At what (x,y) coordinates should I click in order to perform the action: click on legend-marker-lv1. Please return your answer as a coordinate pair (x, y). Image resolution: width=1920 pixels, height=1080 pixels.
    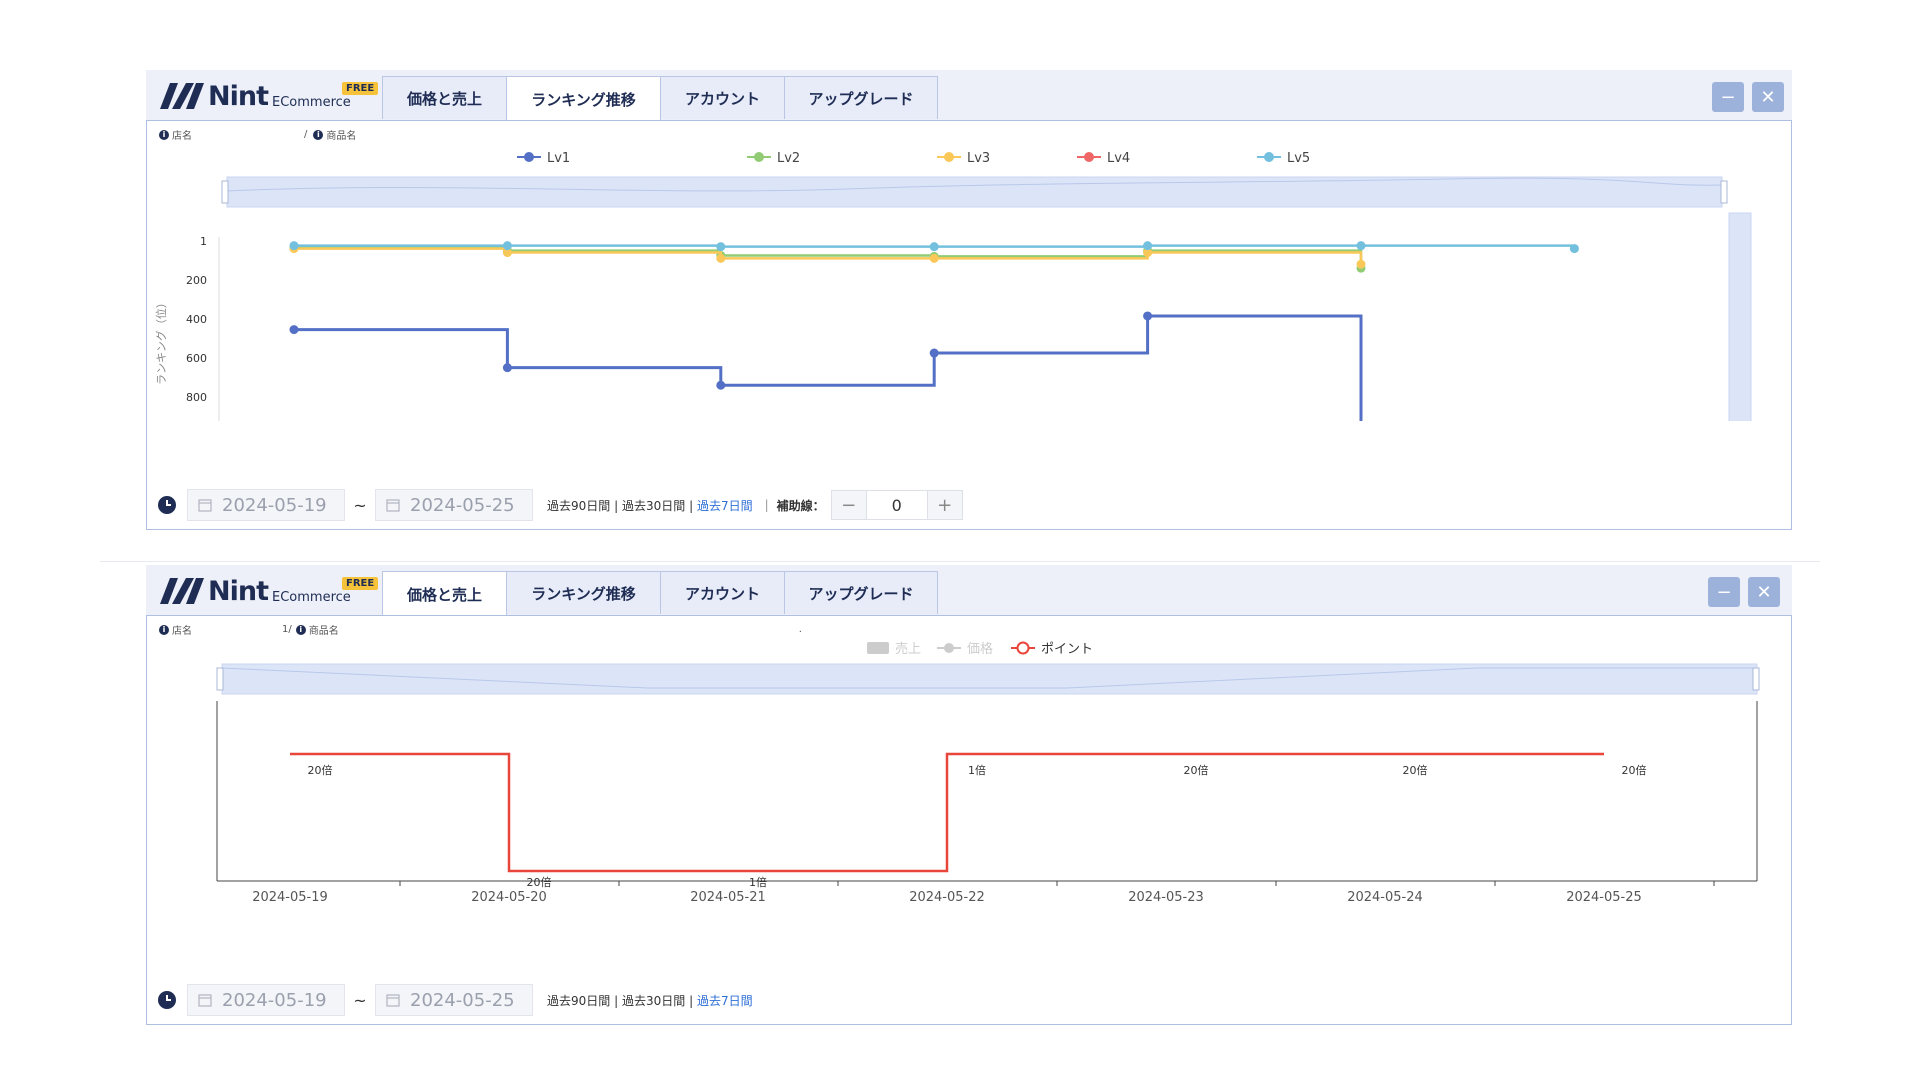
    Looking at the image, I should click on (529, 157).